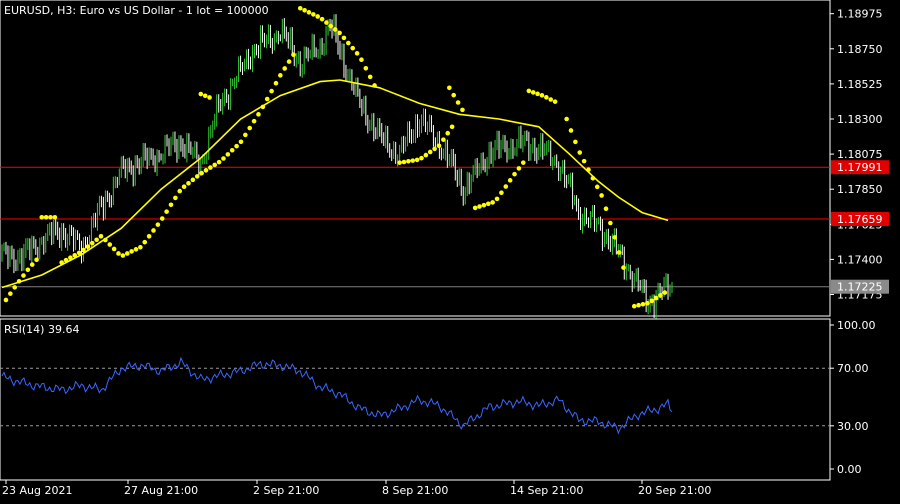 The width and height of the screenshot is (900, 504). What do you see at coordinates (41, 329) in the screenshot?
I see `rsi-title: RSI(14) 39.64` at bounding box center [41, 329].